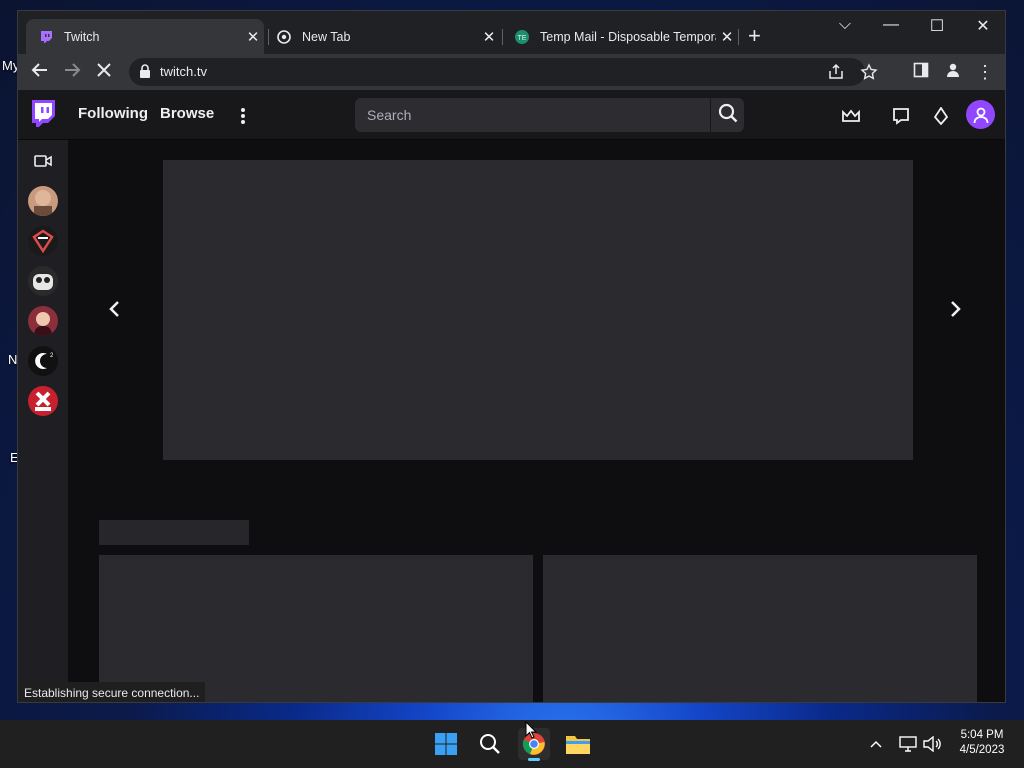  I want to click on stop-loading-icon, so click(104, 72).